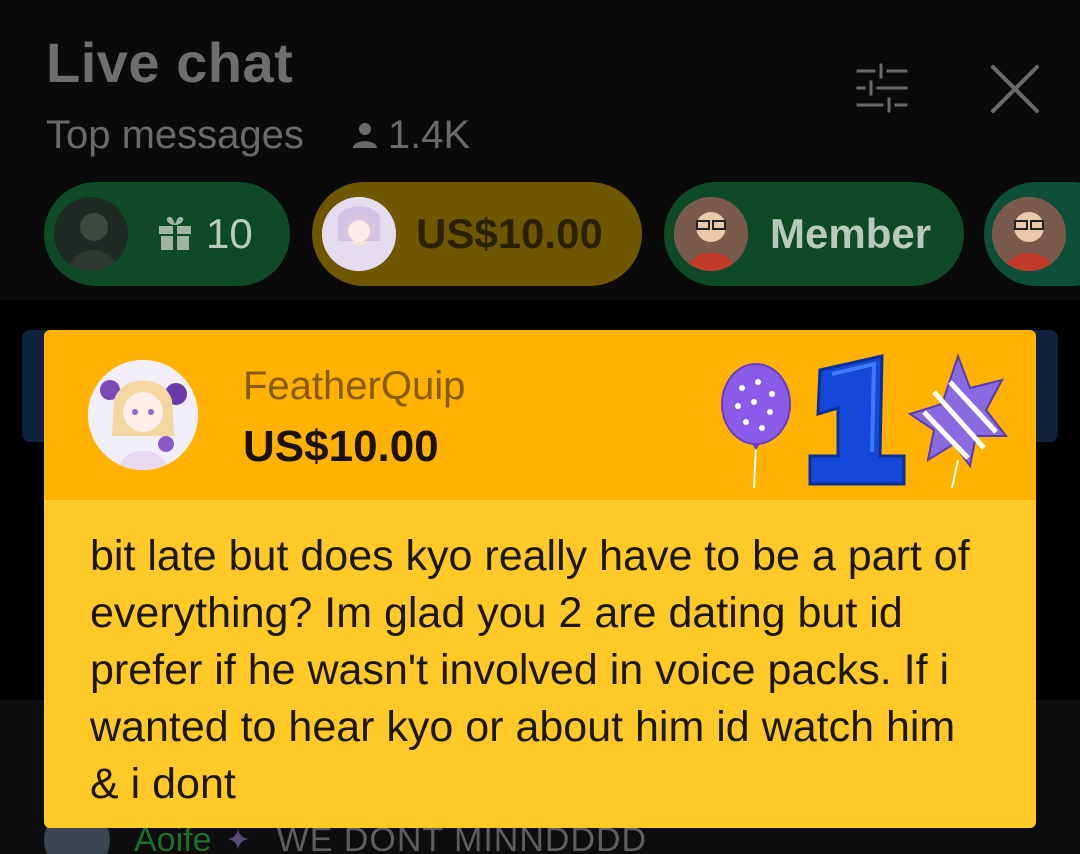 The width and height of the screenshot is (1080, 854). What do you see at coordinates (175, 135) in the screenshot?
I see `chat-mode-selector: Top messages` at bounding box center [175, 135].